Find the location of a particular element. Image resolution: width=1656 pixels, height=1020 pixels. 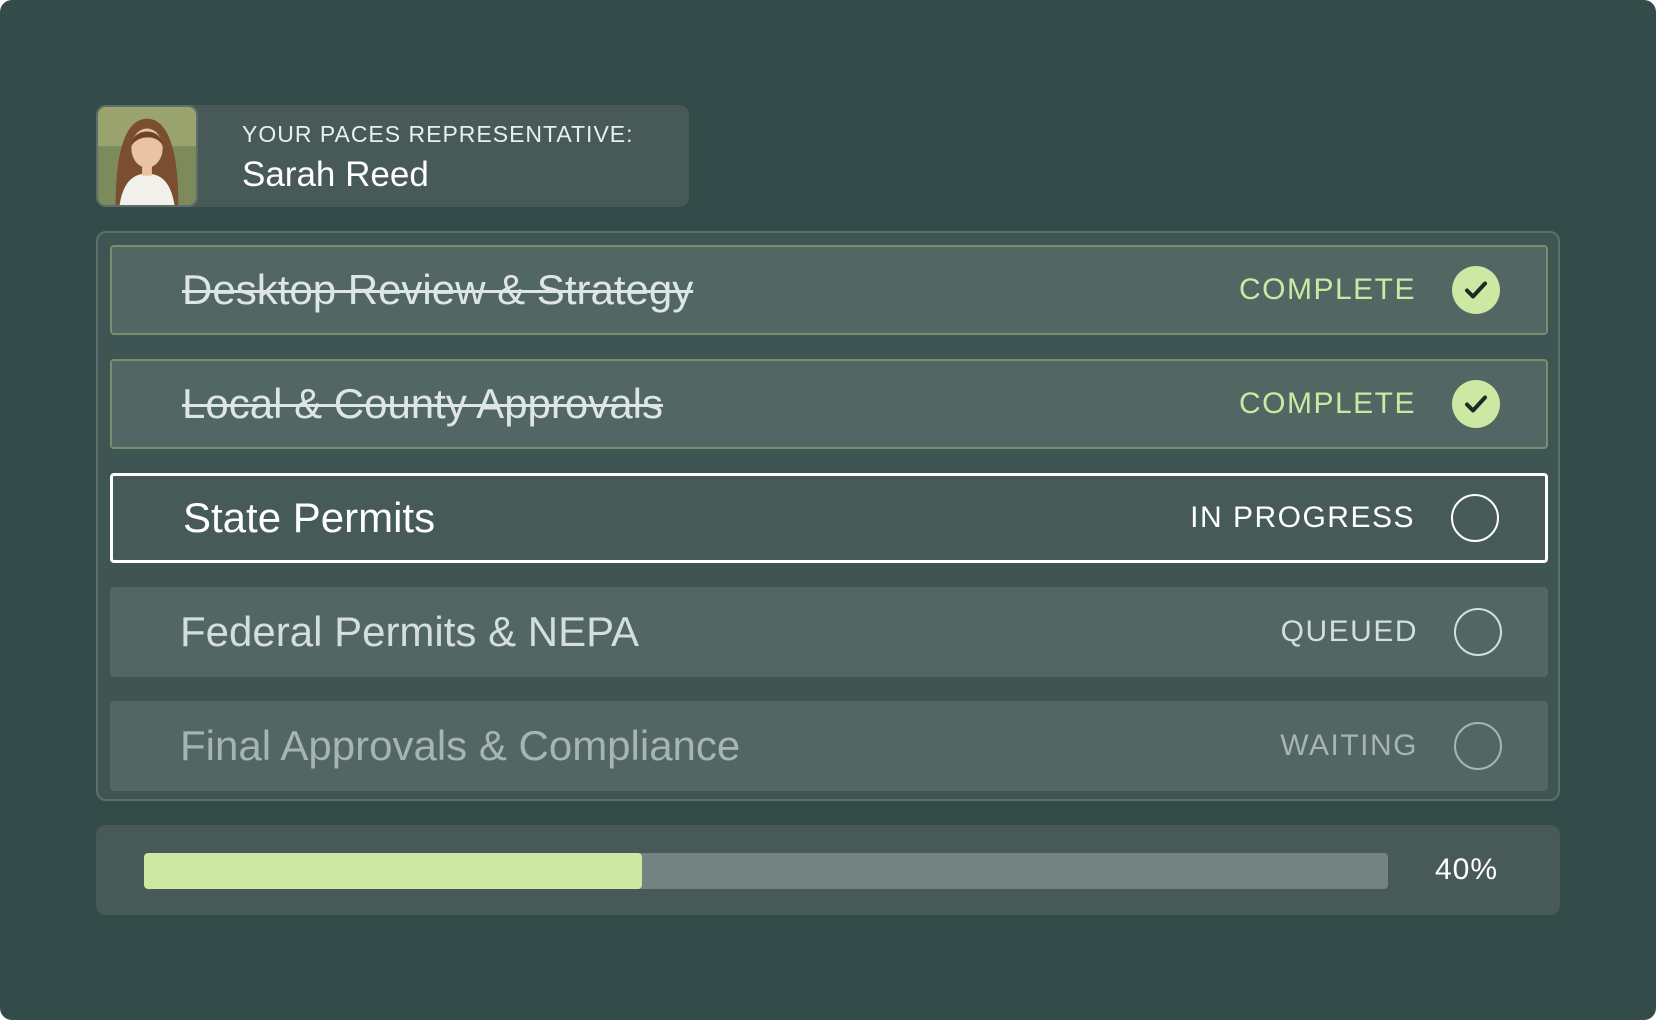

step-title: Local & County Approvals is located at coordinates (422, 403).